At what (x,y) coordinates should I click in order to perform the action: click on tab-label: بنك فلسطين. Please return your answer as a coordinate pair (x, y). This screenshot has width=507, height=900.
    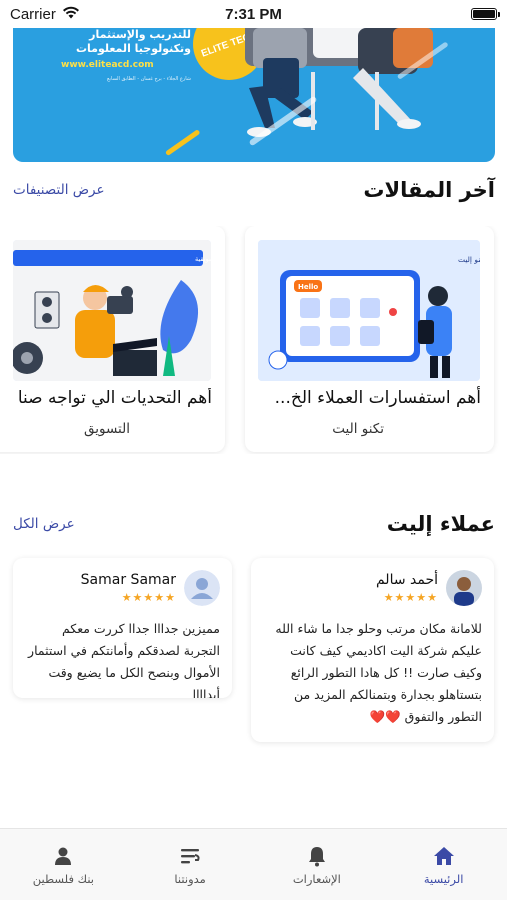
    Looking at the image, I should click on (63, 879).